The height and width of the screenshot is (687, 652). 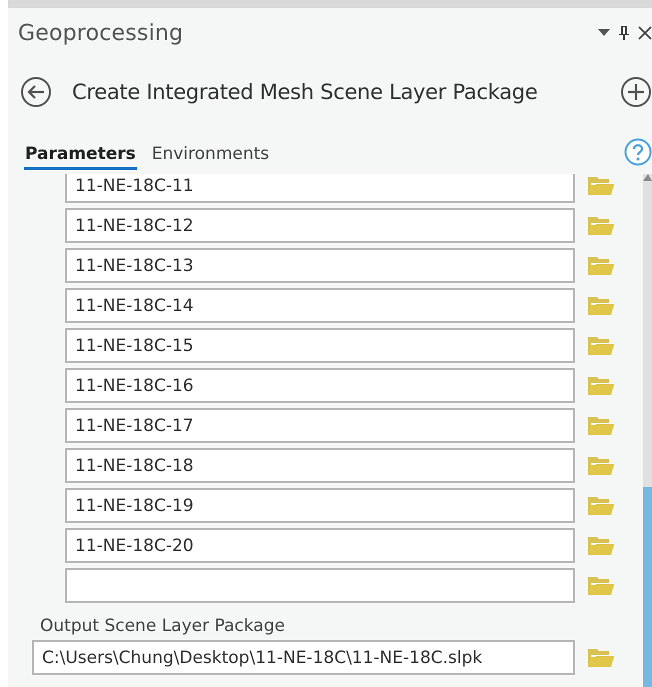 What do you see at coordinates (604, 33) in the screenshot?
I see `dropdown-icon` at bounding box center [604, 33].